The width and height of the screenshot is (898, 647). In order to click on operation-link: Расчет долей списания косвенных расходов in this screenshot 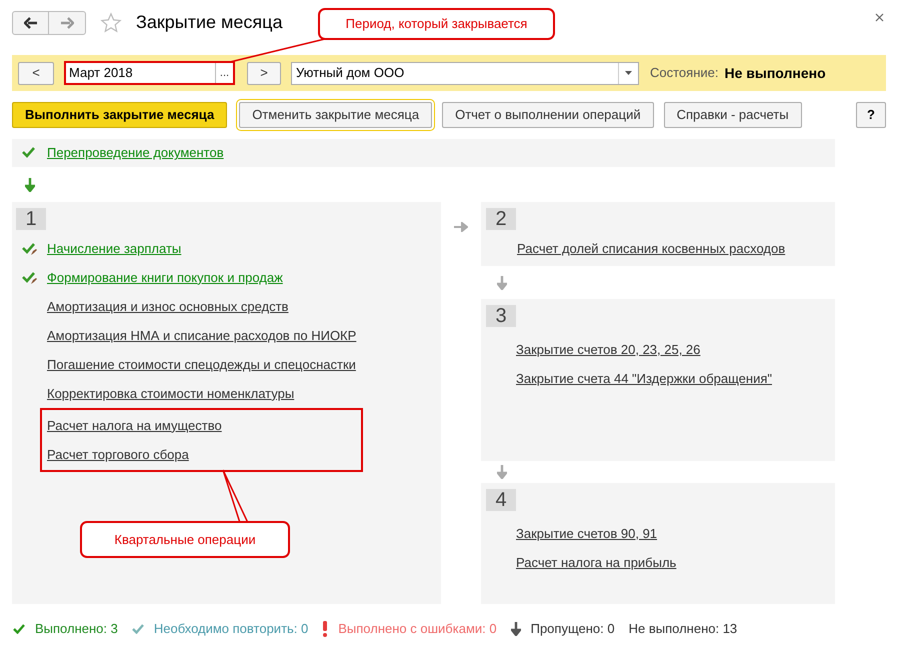, I will do `click(651, 248)`.